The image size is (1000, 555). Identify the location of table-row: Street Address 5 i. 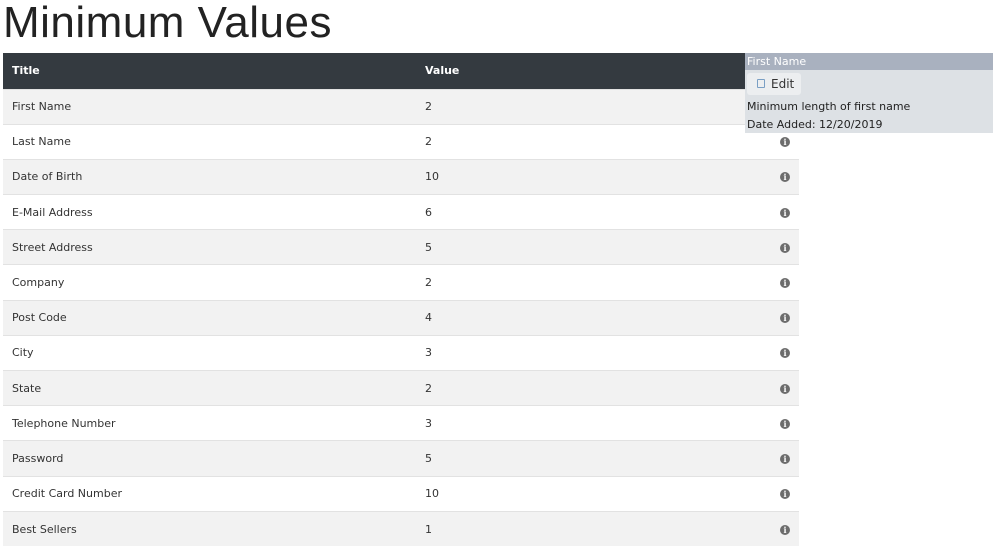
(401, 247).